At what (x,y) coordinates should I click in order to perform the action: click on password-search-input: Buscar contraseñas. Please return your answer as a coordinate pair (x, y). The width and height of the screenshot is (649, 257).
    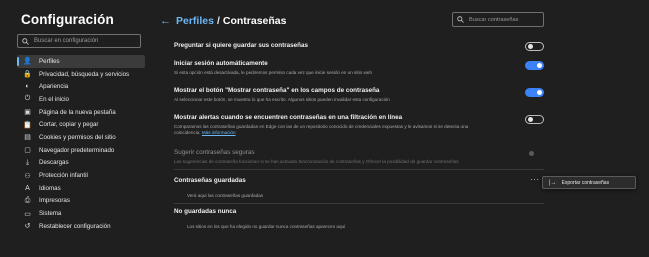
    Looking at the image, I should click on (498, 19).